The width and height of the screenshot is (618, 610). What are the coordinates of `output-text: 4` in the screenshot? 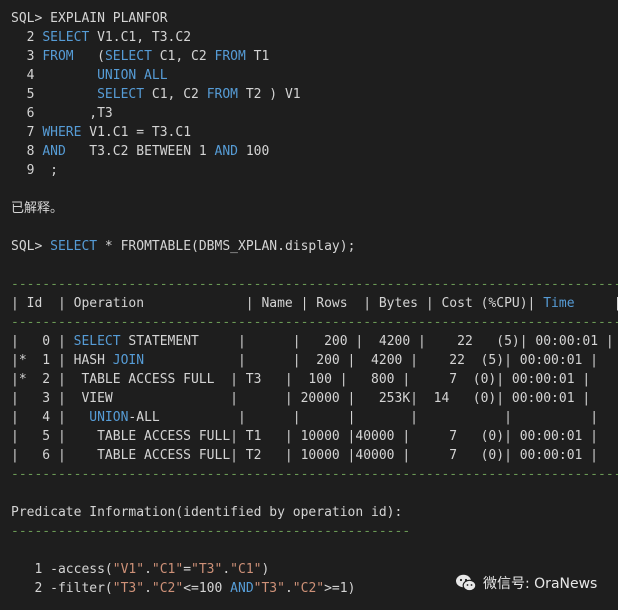 It's located at (54, 75).